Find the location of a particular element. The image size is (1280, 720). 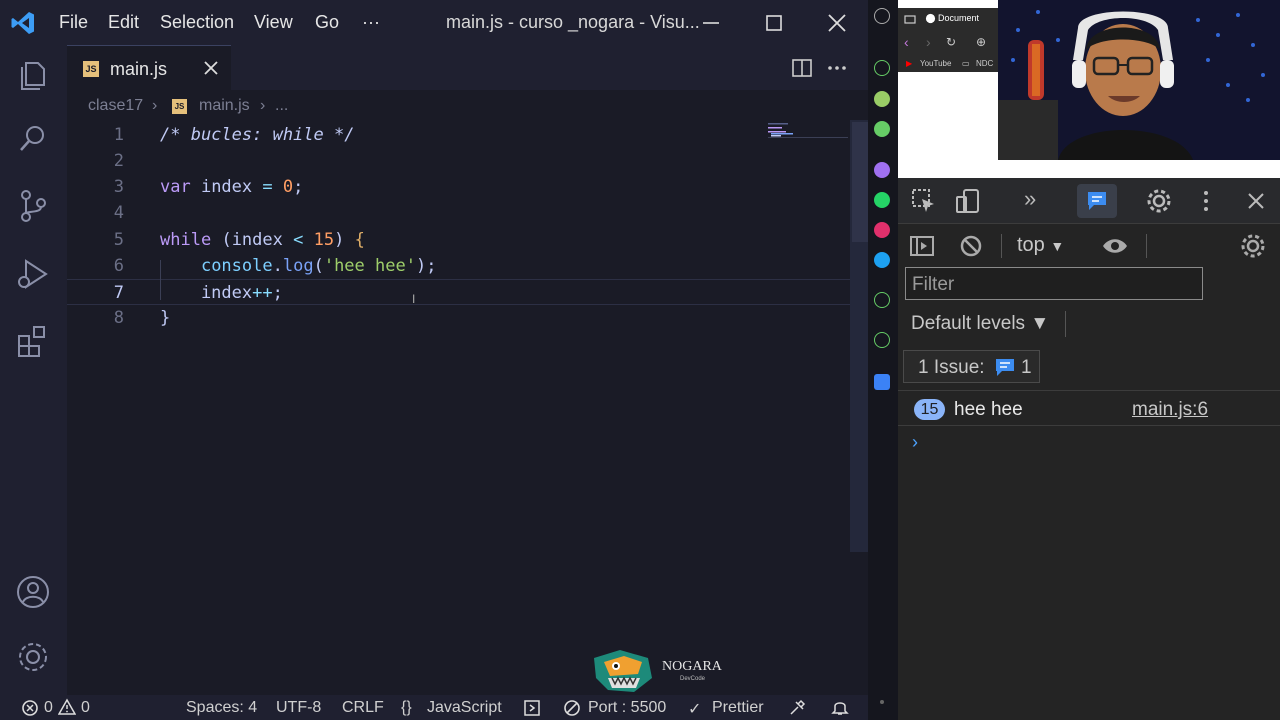

code-line: 2 is located at coordinates (458, 161).